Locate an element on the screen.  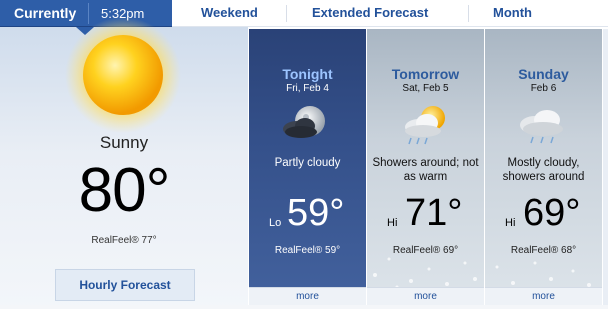
tab-weekend: Weekend is located at coordinates (229, 12).